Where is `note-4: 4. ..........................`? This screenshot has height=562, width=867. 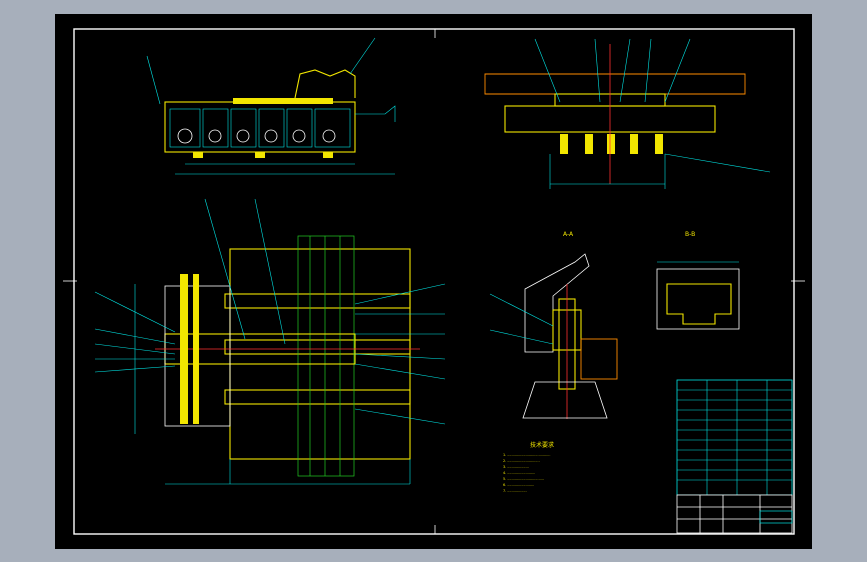
note-4: 4. .......................... is located at coordinates (519, 473).